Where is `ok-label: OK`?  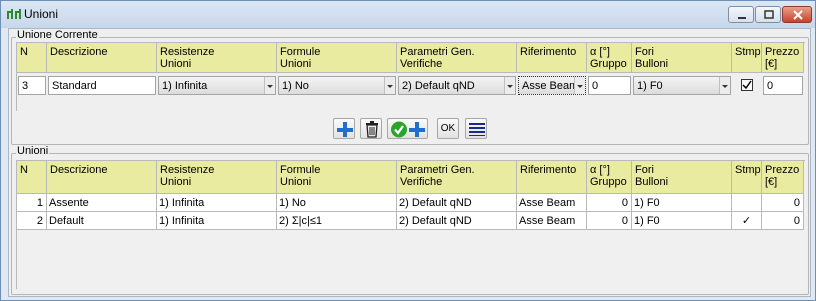
ok-label: OK is located at coordinates (448, 128).